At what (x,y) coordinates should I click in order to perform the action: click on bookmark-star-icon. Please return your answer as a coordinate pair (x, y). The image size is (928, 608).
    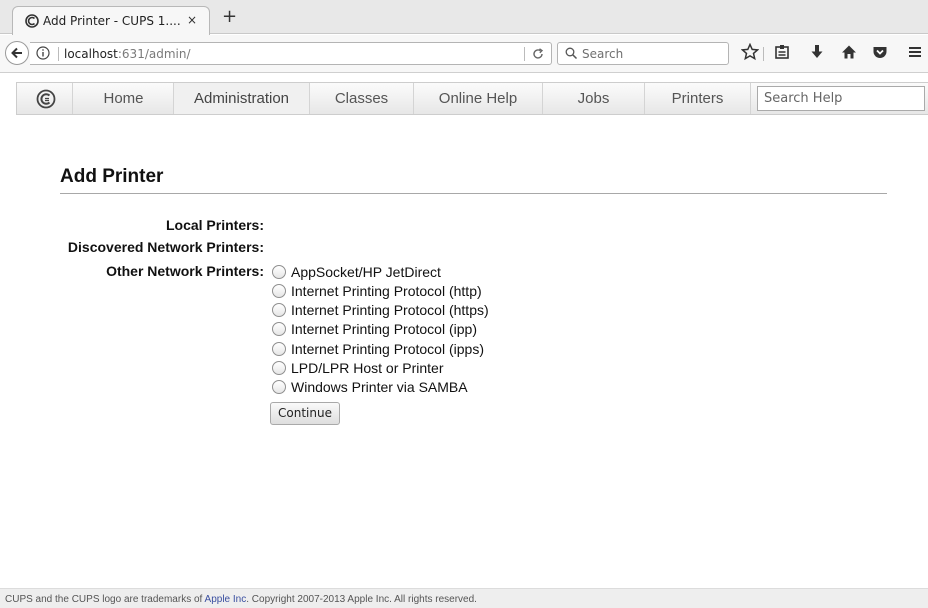
    Looking at the image, I should click on (750, 51).